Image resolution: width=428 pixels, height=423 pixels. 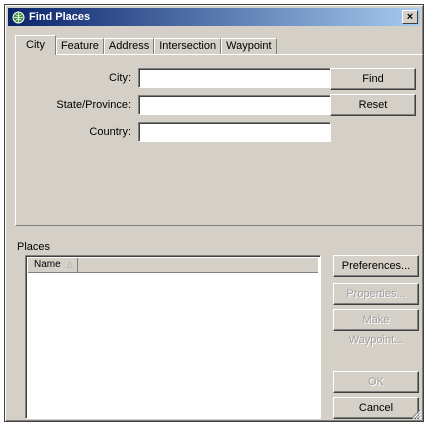 I want to click on places-label: Places, so click(x=34, y=247).